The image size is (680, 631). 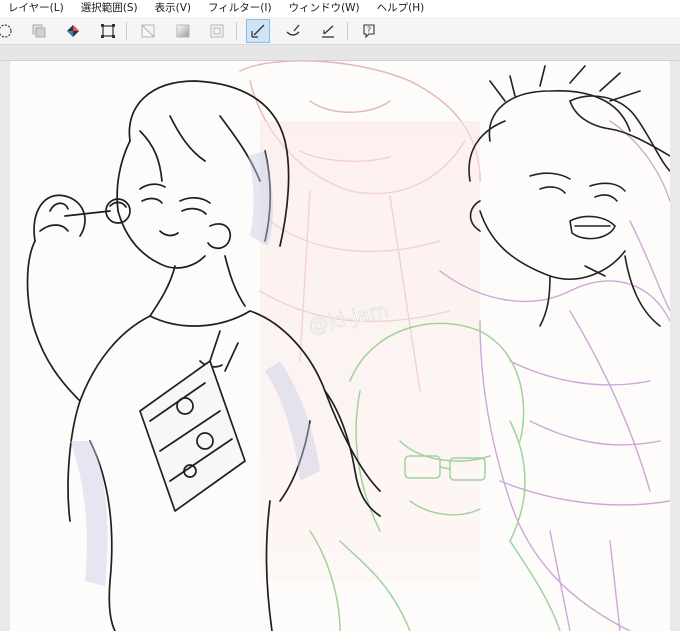 I want to click on command-bar: ?, so click(x=340, y=31).